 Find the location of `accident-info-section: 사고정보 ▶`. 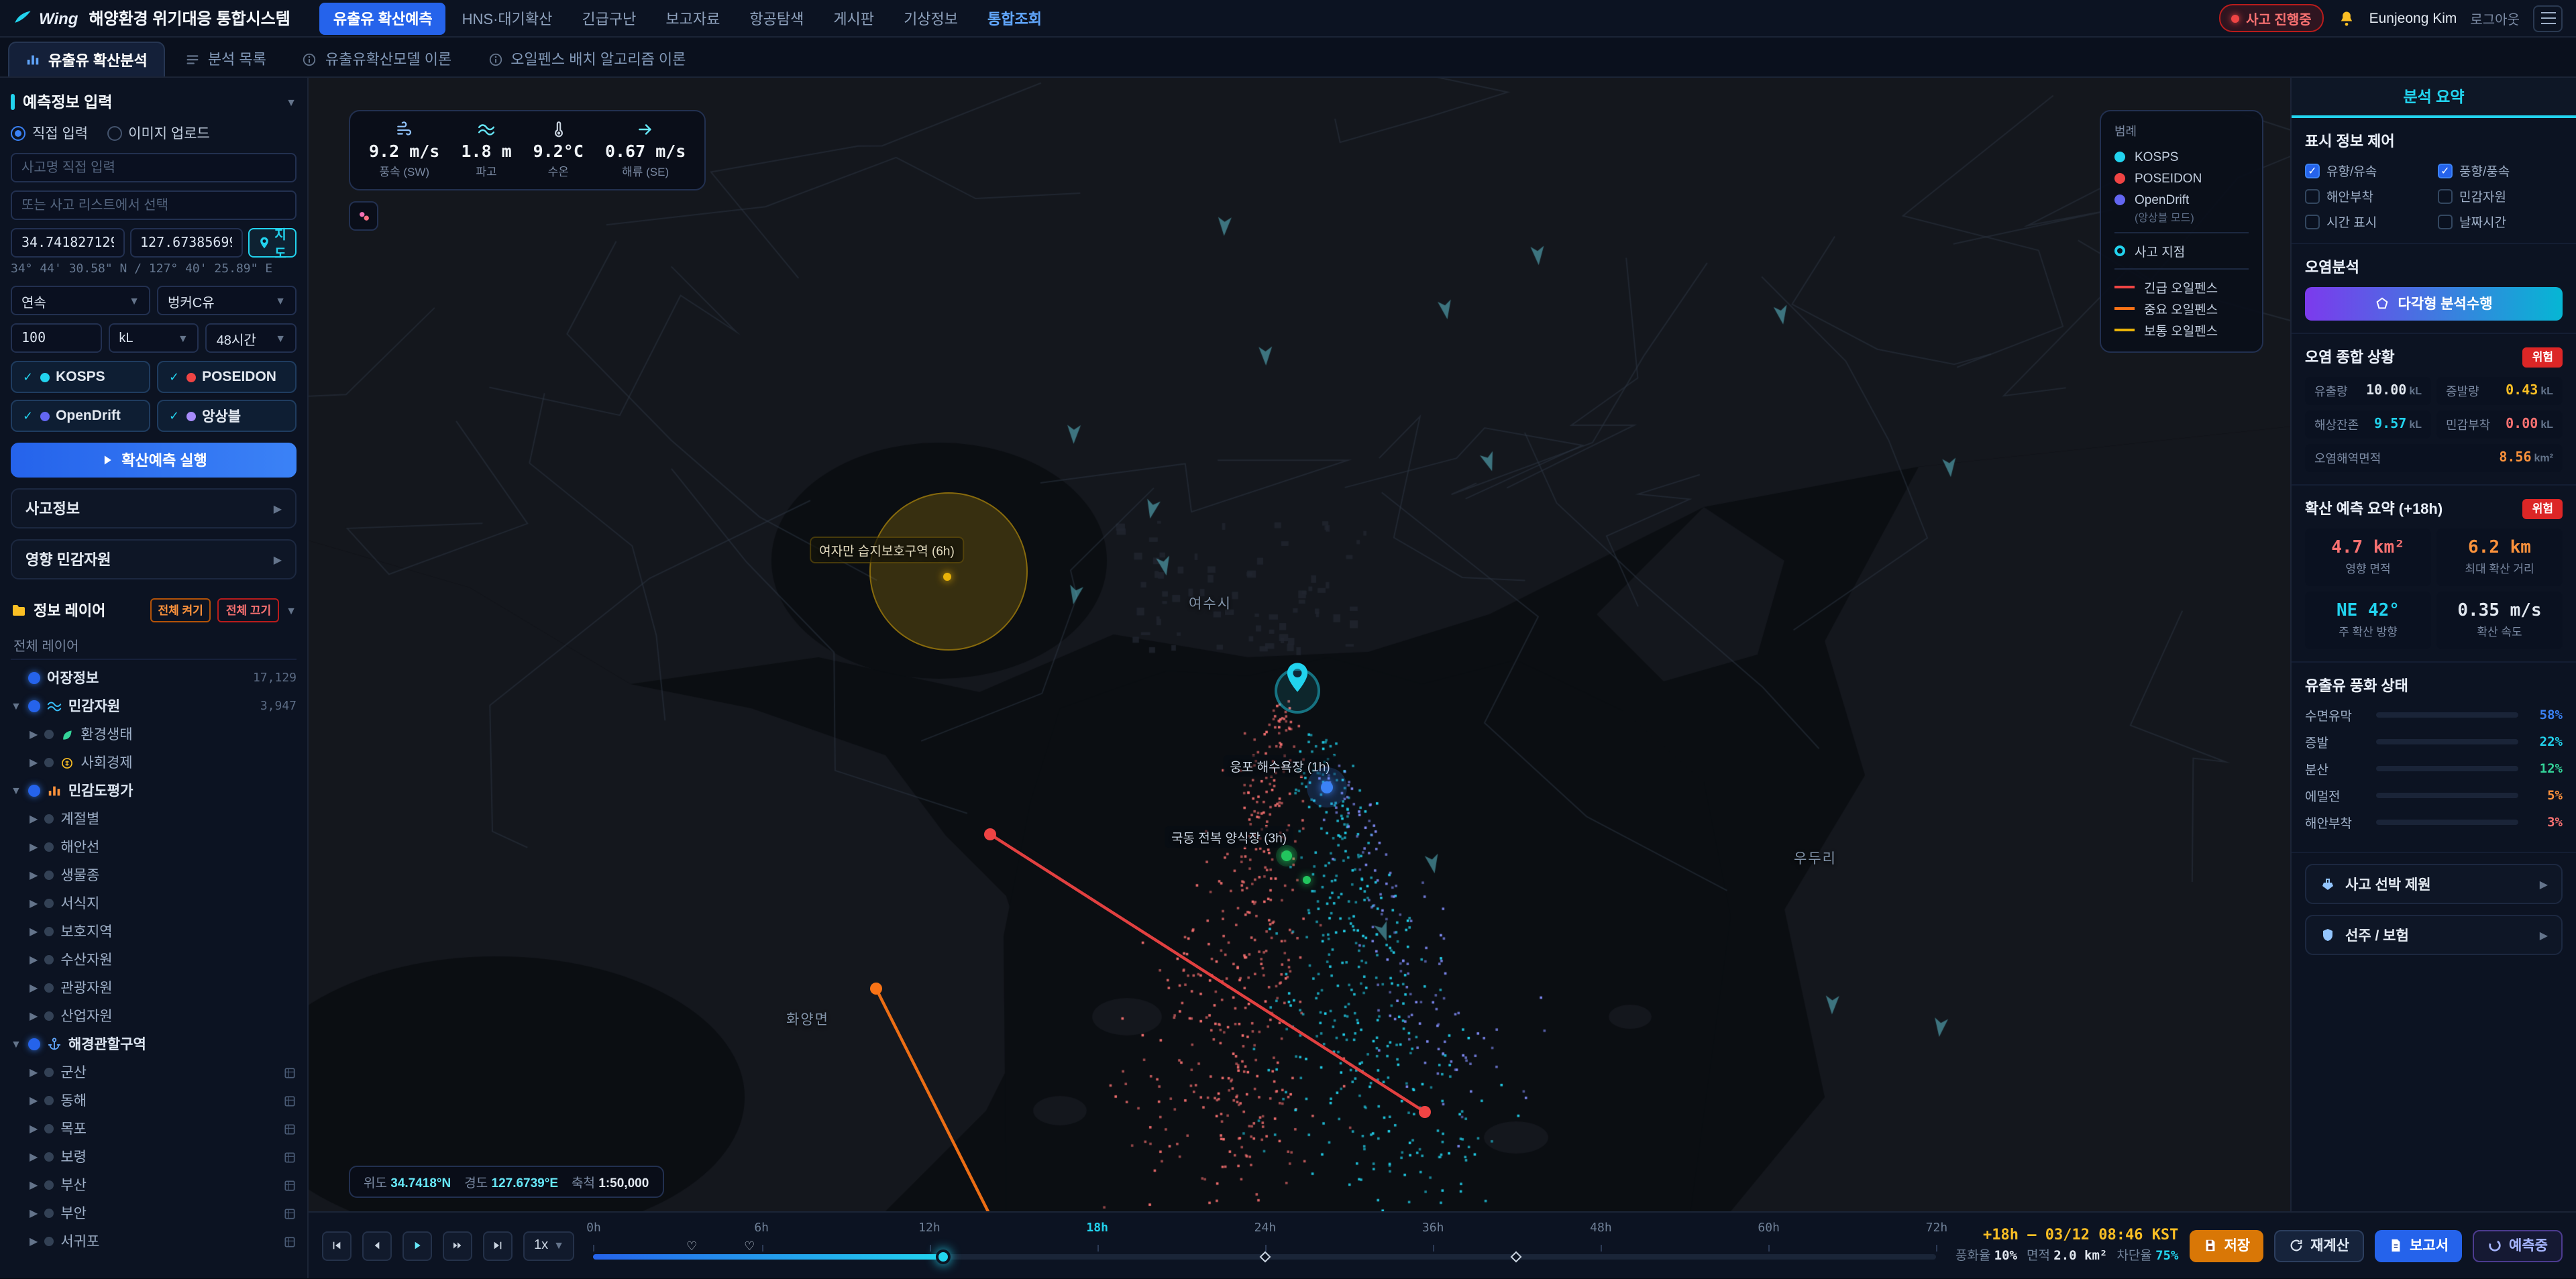

accident-info-section: 사고정보 ▶ is located at coordinates (154, 508).